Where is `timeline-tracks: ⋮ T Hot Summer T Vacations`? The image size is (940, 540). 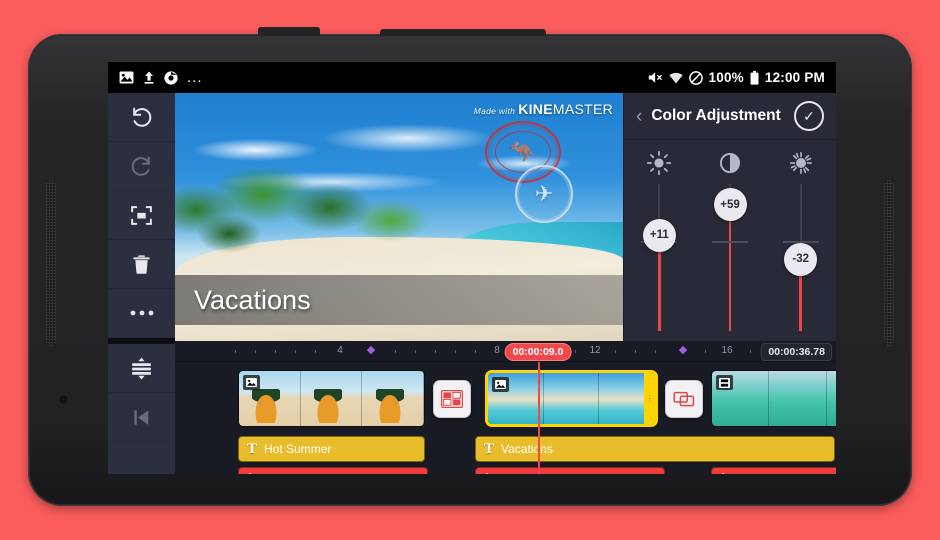
timeline-tracks: ⋮ T Hot Summer T Vacations is located at coordinates (505, 418).